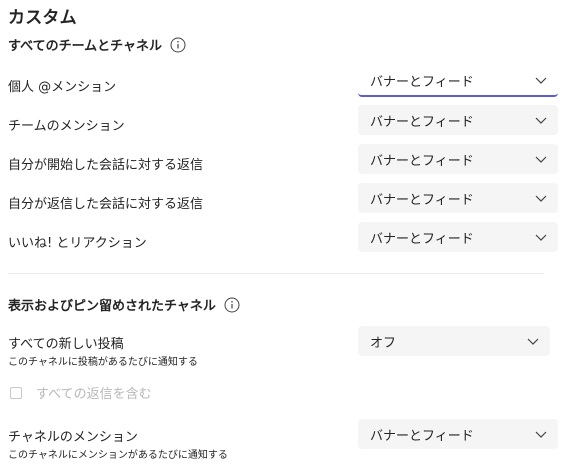 The width and height of the screenshot is (574, 473). What do you see at coordinates (103, 362) in the screenshot?
I see `all-new-posts-description: このチャネルに投稿があるたびに通知する` at bounding box center [103, 362].